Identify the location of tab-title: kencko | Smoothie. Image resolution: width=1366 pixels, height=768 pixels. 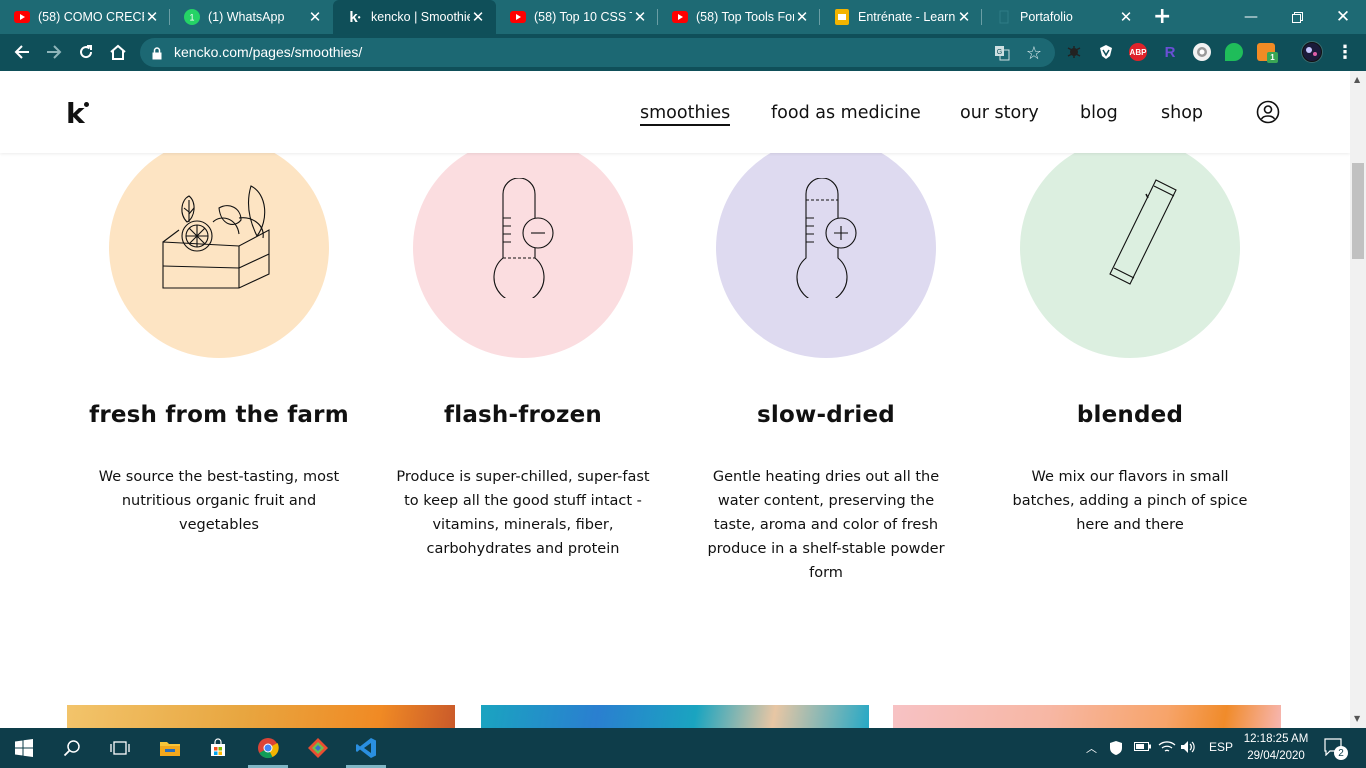
(420, 17).